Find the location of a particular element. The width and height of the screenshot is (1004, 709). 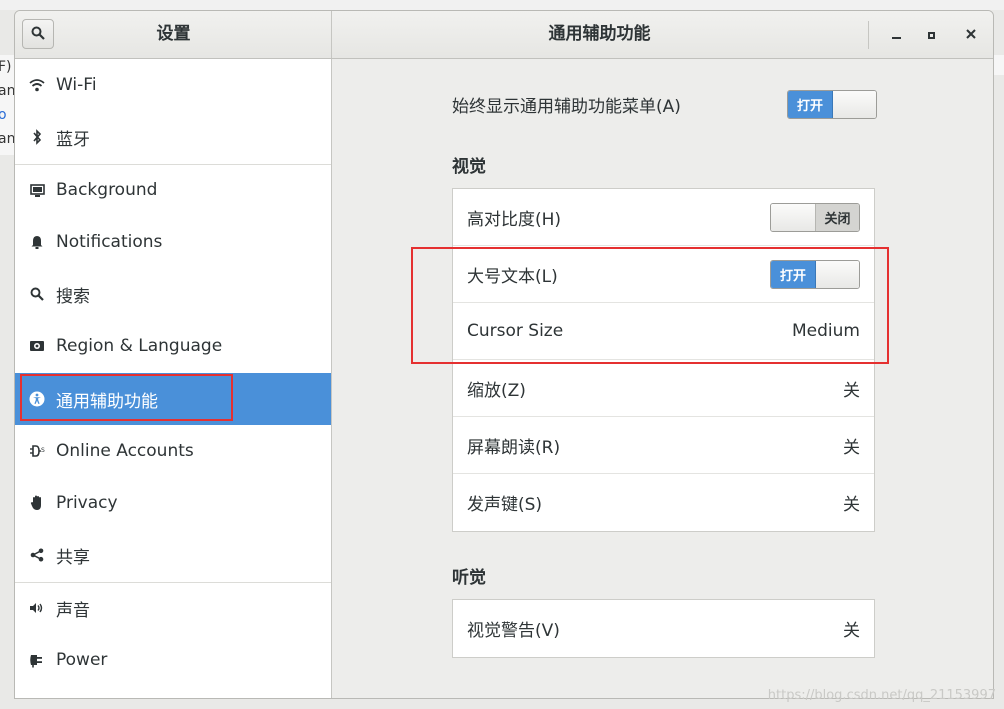

header-separator is located at coordinates (868, 35).